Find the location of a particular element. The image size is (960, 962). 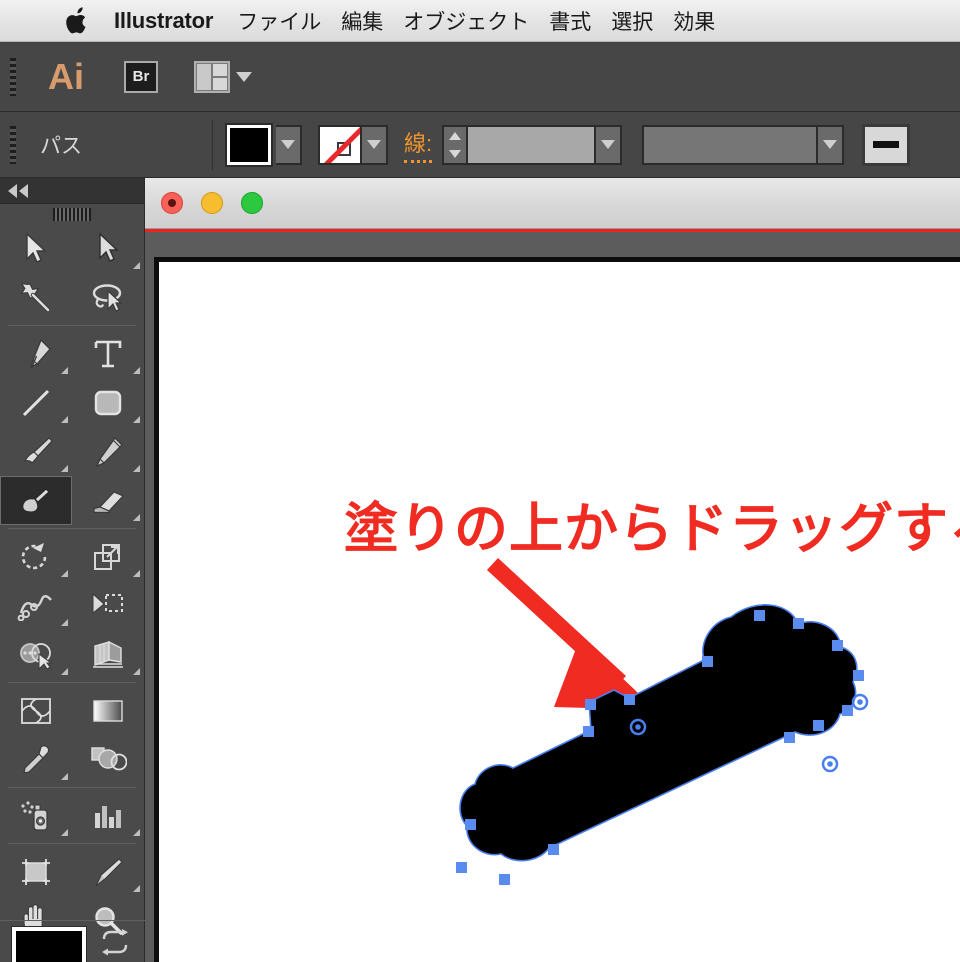

width-tool is located at coordinates (36, 605).